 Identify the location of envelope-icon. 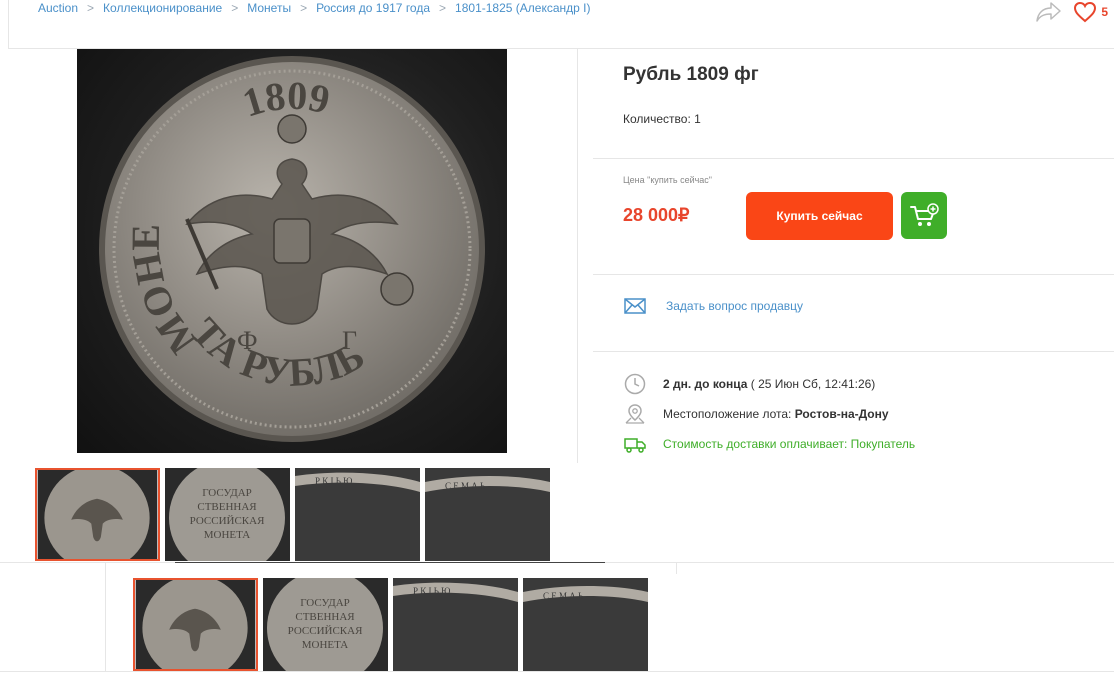
(635, 306).